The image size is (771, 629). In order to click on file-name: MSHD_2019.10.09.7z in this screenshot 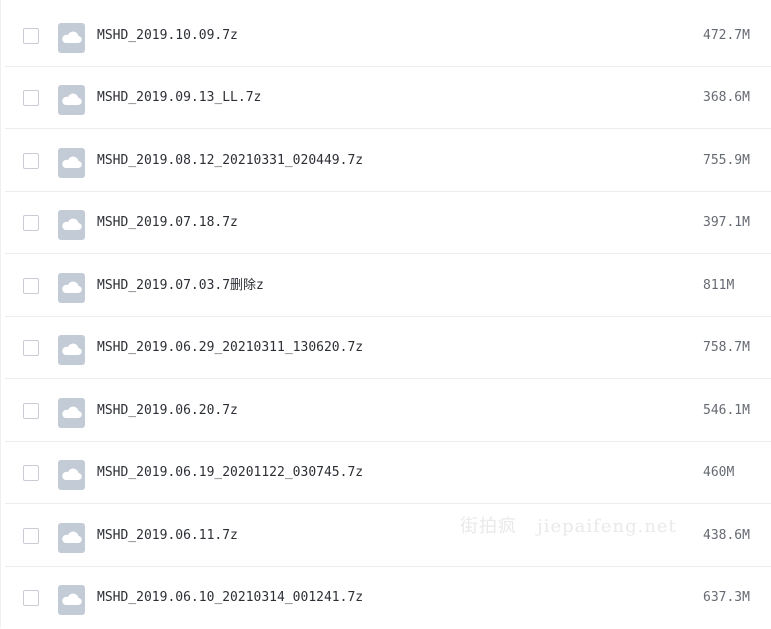, I will do `click(167, 36)`.